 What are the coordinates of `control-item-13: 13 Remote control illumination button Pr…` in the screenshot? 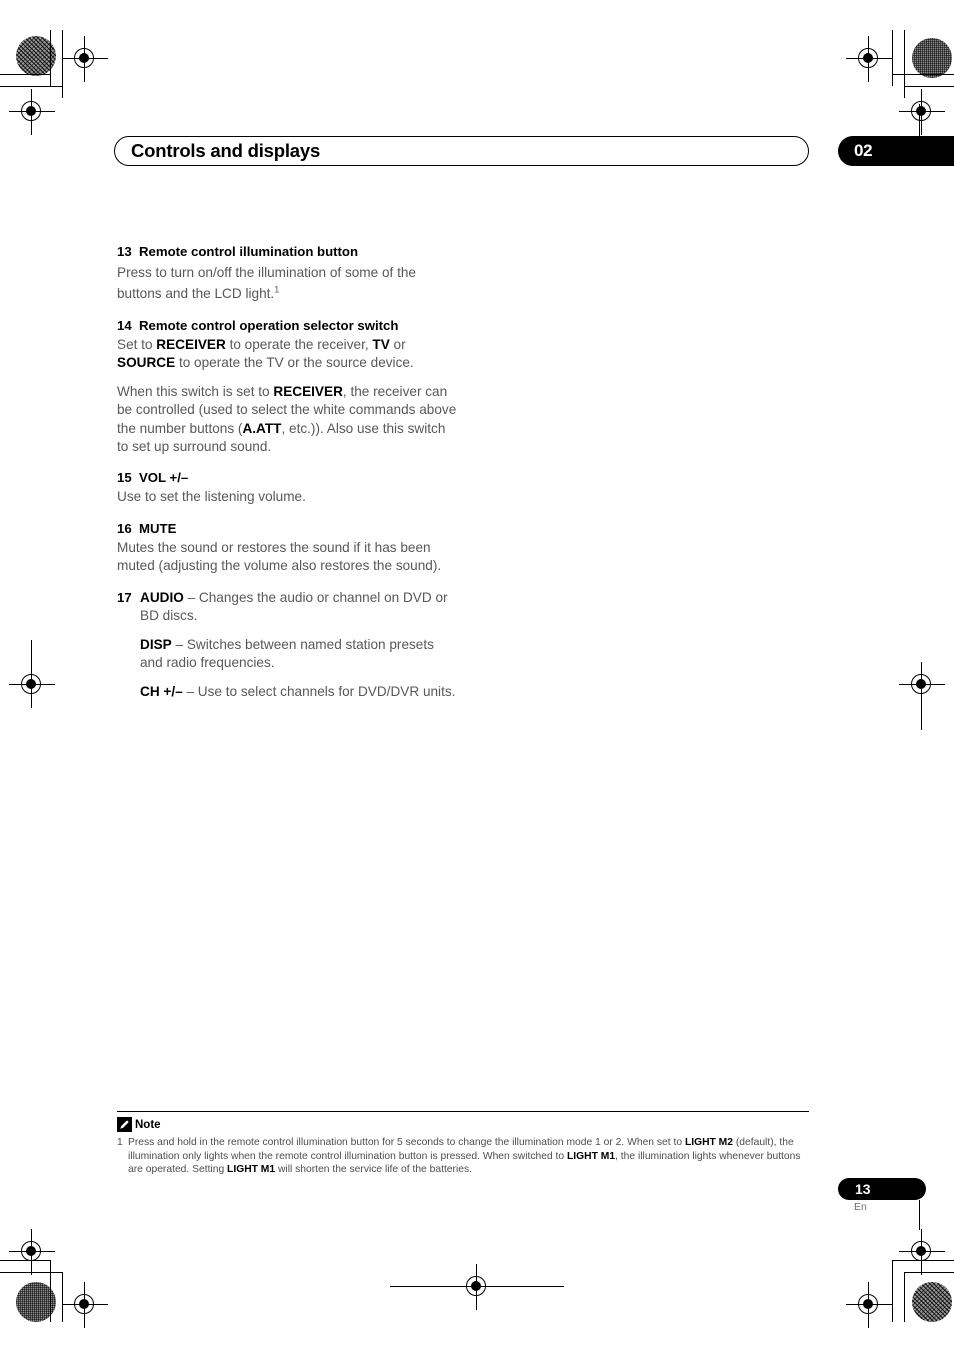 It's located at (287, 273).